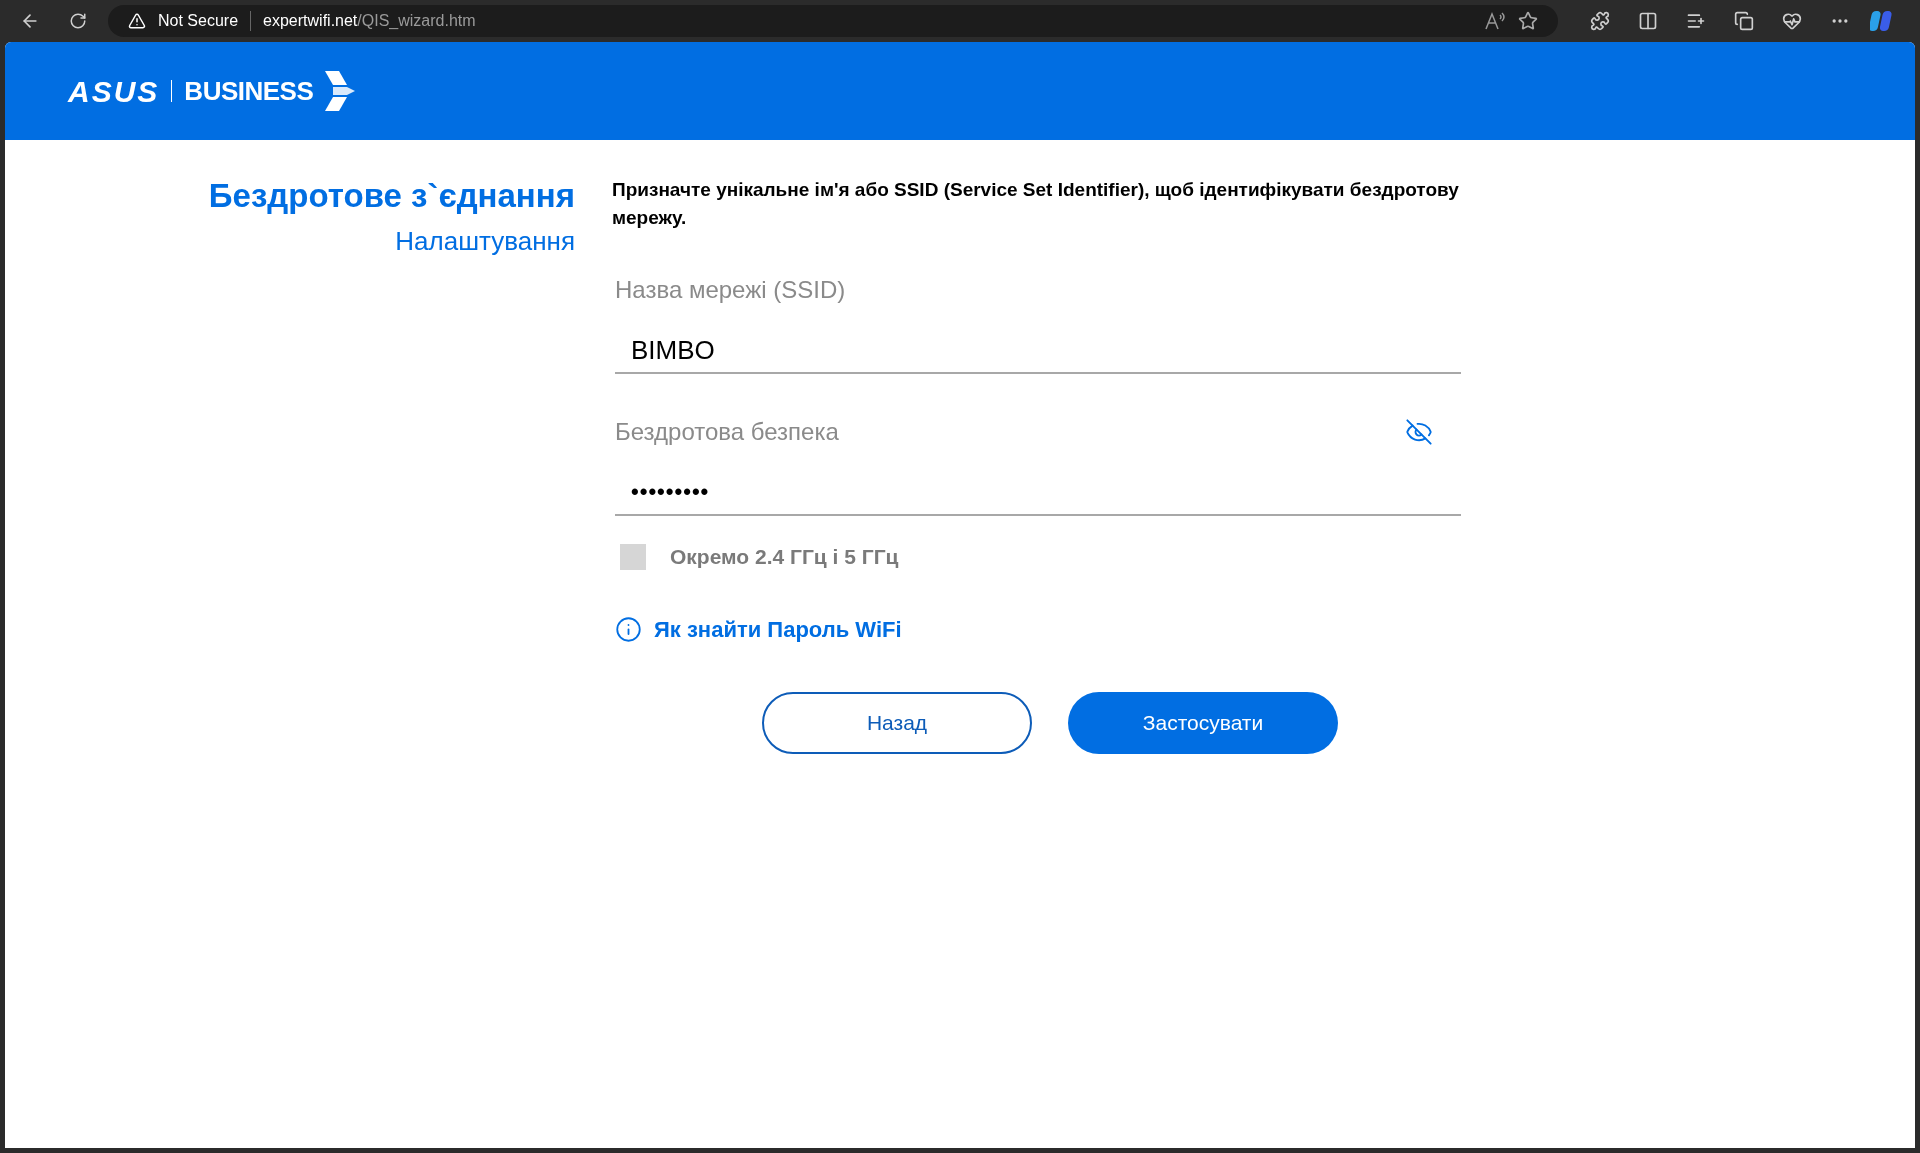 The height and width of the screenshot is (1153, 1920). I want to click on description-text: Призначте унікальне ім'я або SSID (Service Set Identifier), щоб ідентифікувати бездротову мережу., so click(1036, 204).